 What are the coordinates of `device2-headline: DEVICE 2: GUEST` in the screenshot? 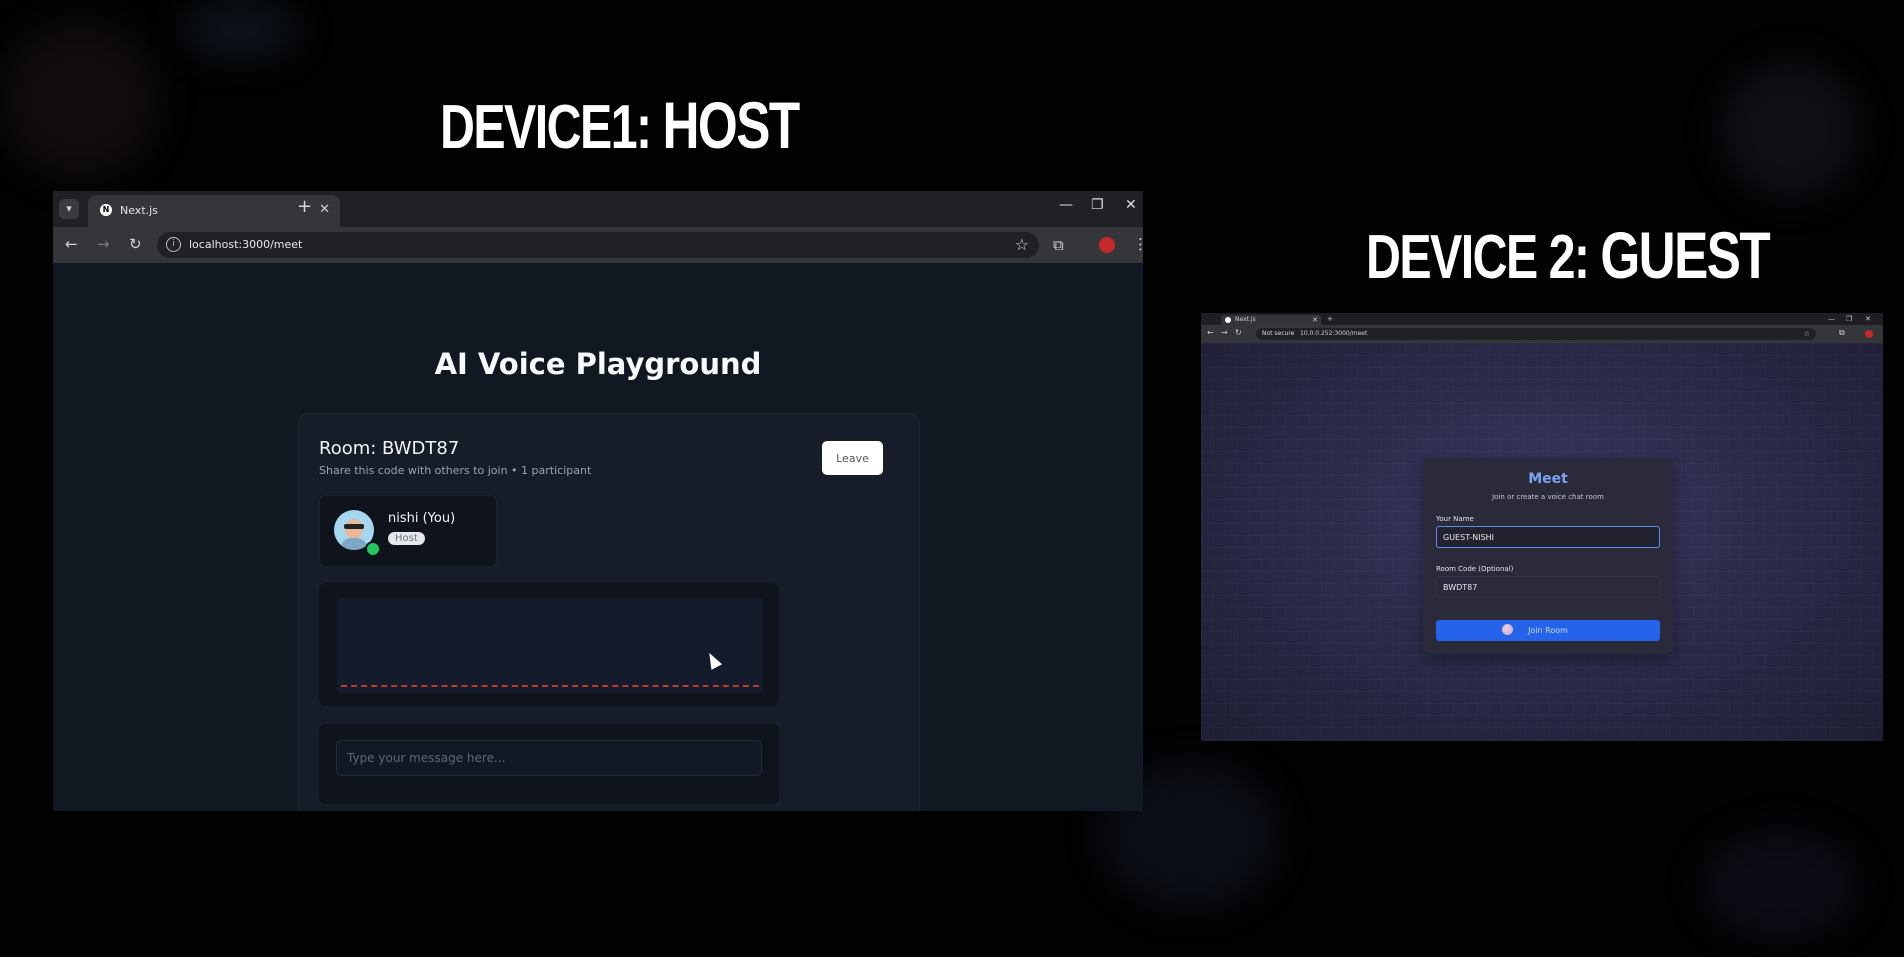 It's located at (1568, 255).